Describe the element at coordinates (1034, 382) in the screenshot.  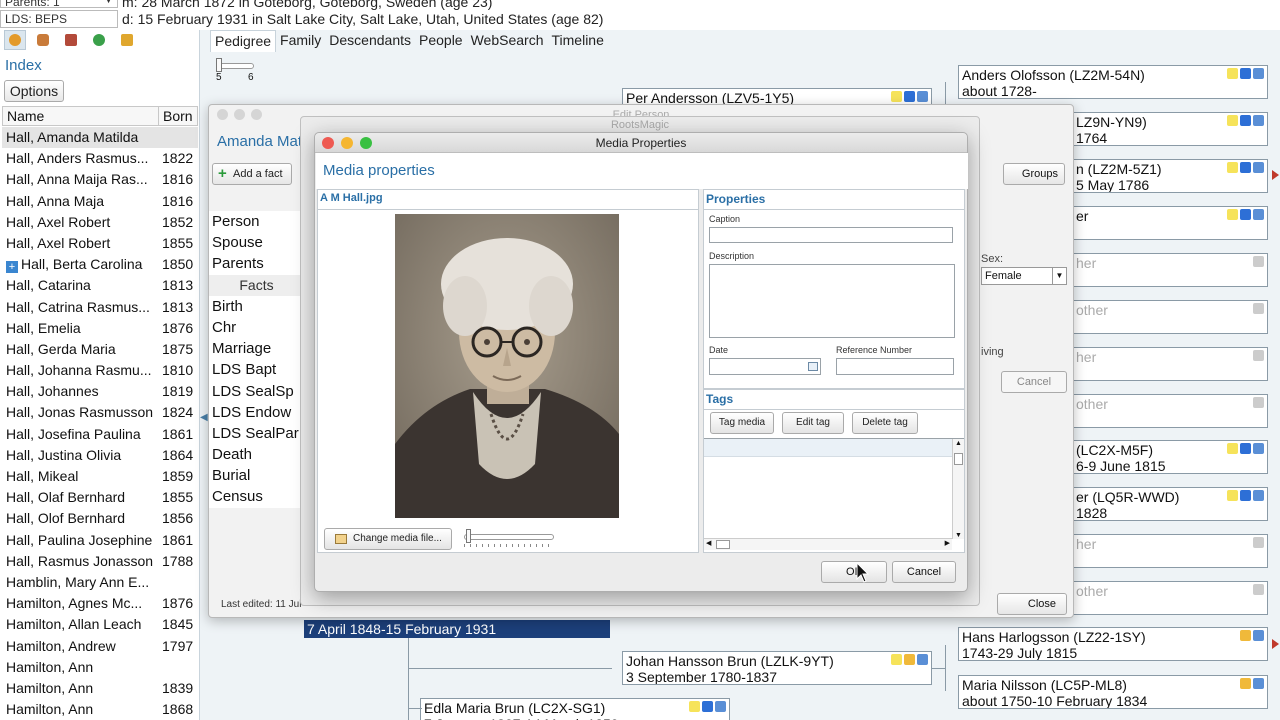
I see `edit-person-cancel-button: Cancel` at that location.